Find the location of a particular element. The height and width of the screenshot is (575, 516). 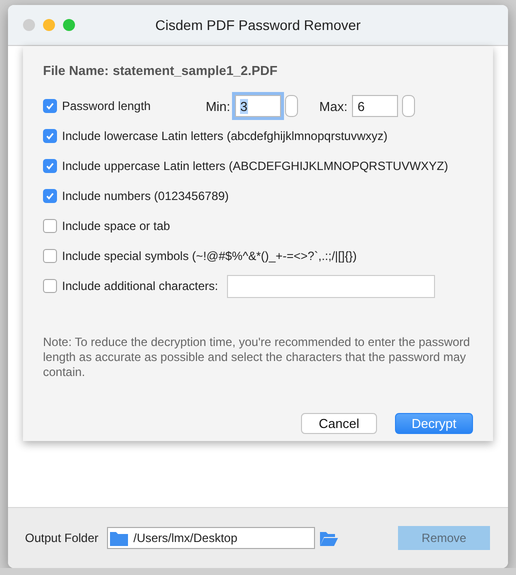

option-label: Include lowercase Latin letters (abcdefghijklmnopqrstuvwxyz) is located at coordinates (225, 136).